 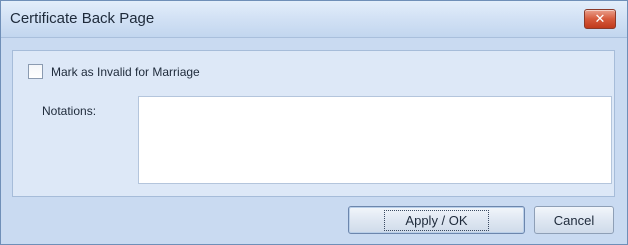 I want to click on invalid-for-marriage-label: Mark as Invalid for Marriage, so click(x=125, y=72).